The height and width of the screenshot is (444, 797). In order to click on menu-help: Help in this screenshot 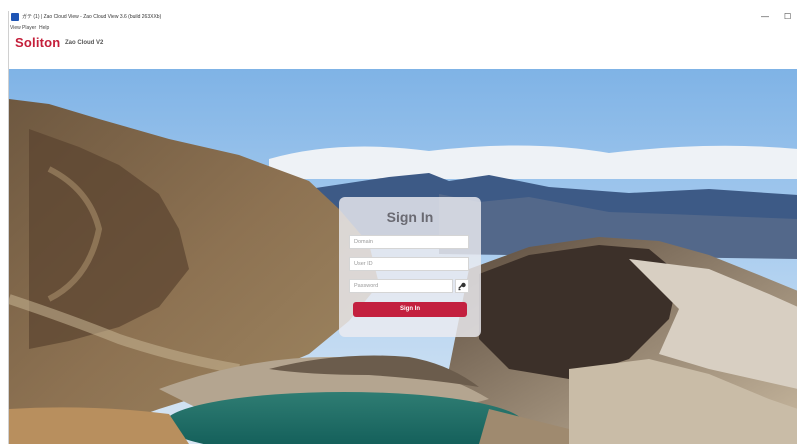, I will do `click(44, 28)`.